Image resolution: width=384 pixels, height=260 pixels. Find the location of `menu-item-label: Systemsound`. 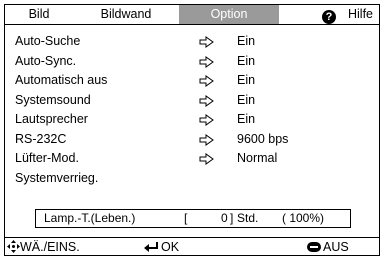

menu-item-label: Systemsound is located at coordinates (53, 99).